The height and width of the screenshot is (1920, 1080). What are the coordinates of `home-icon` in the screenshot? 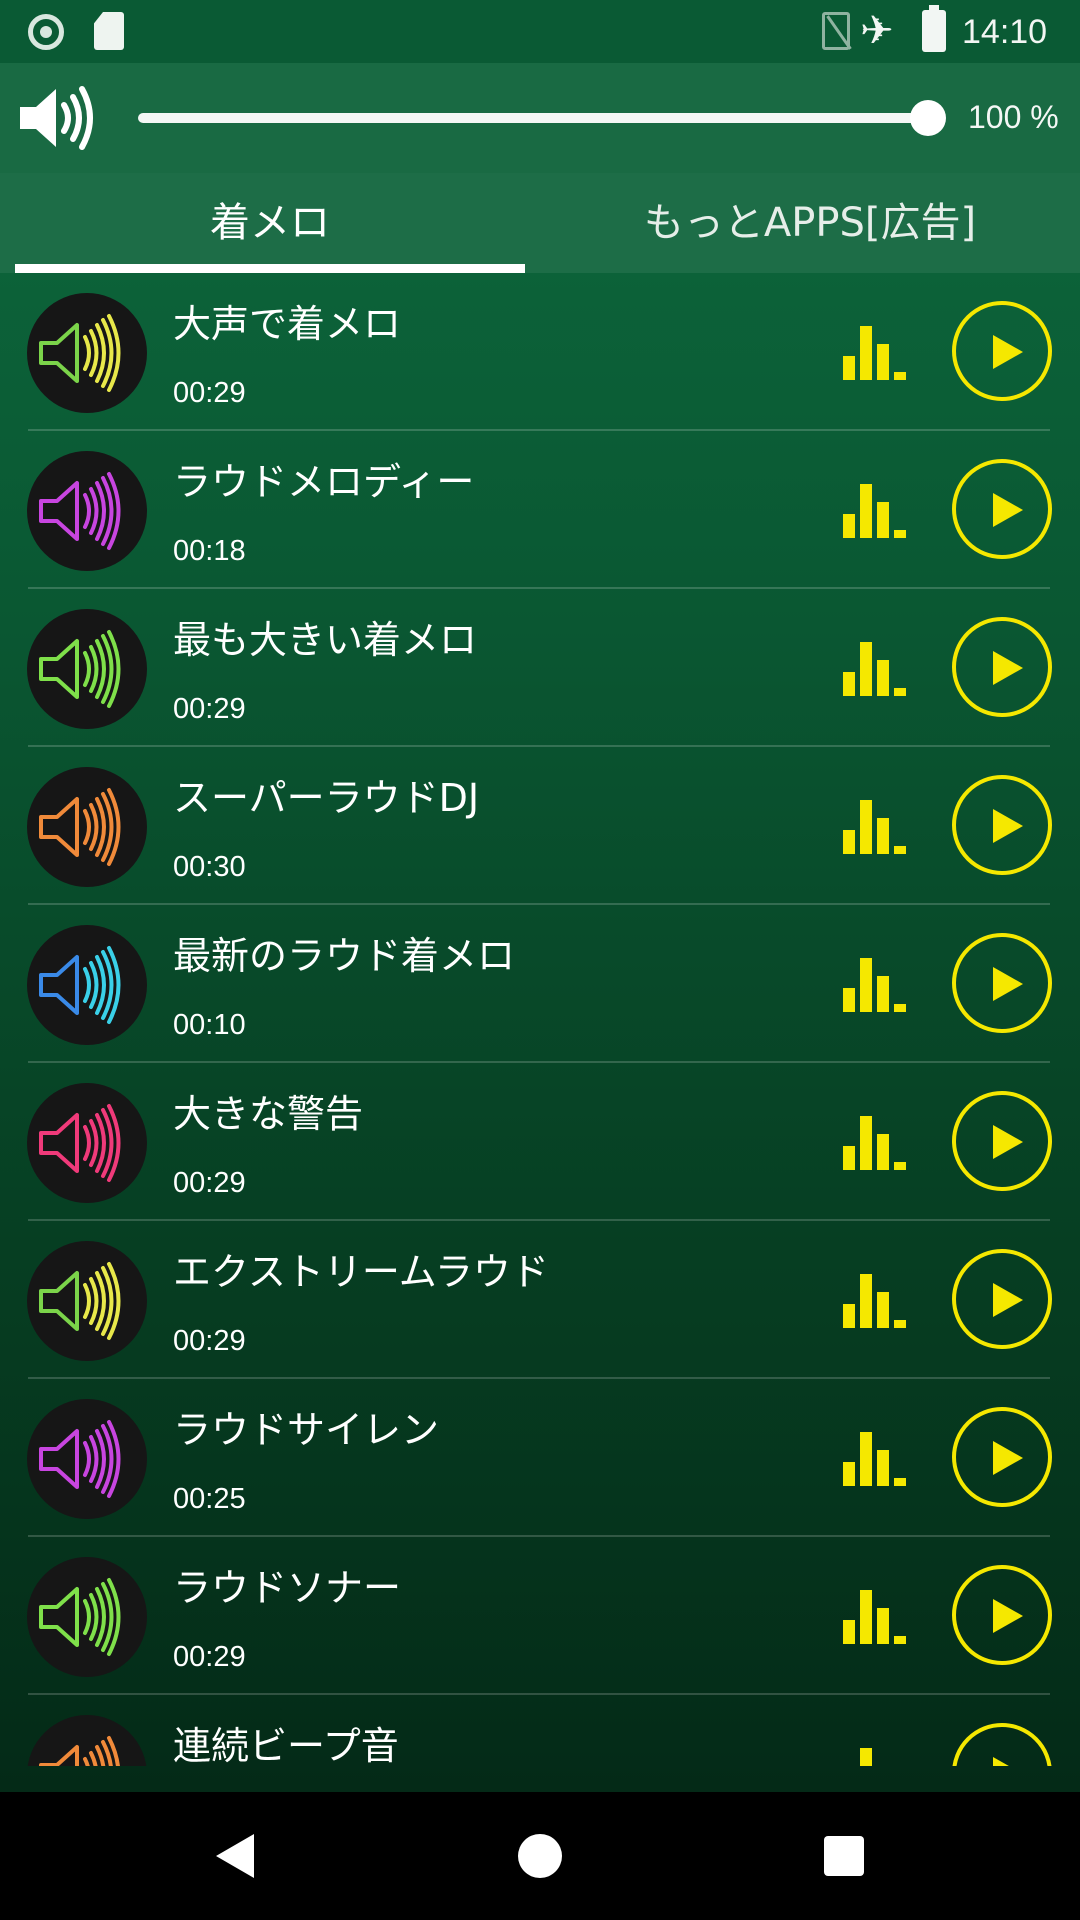 It's located at (540, 1856).